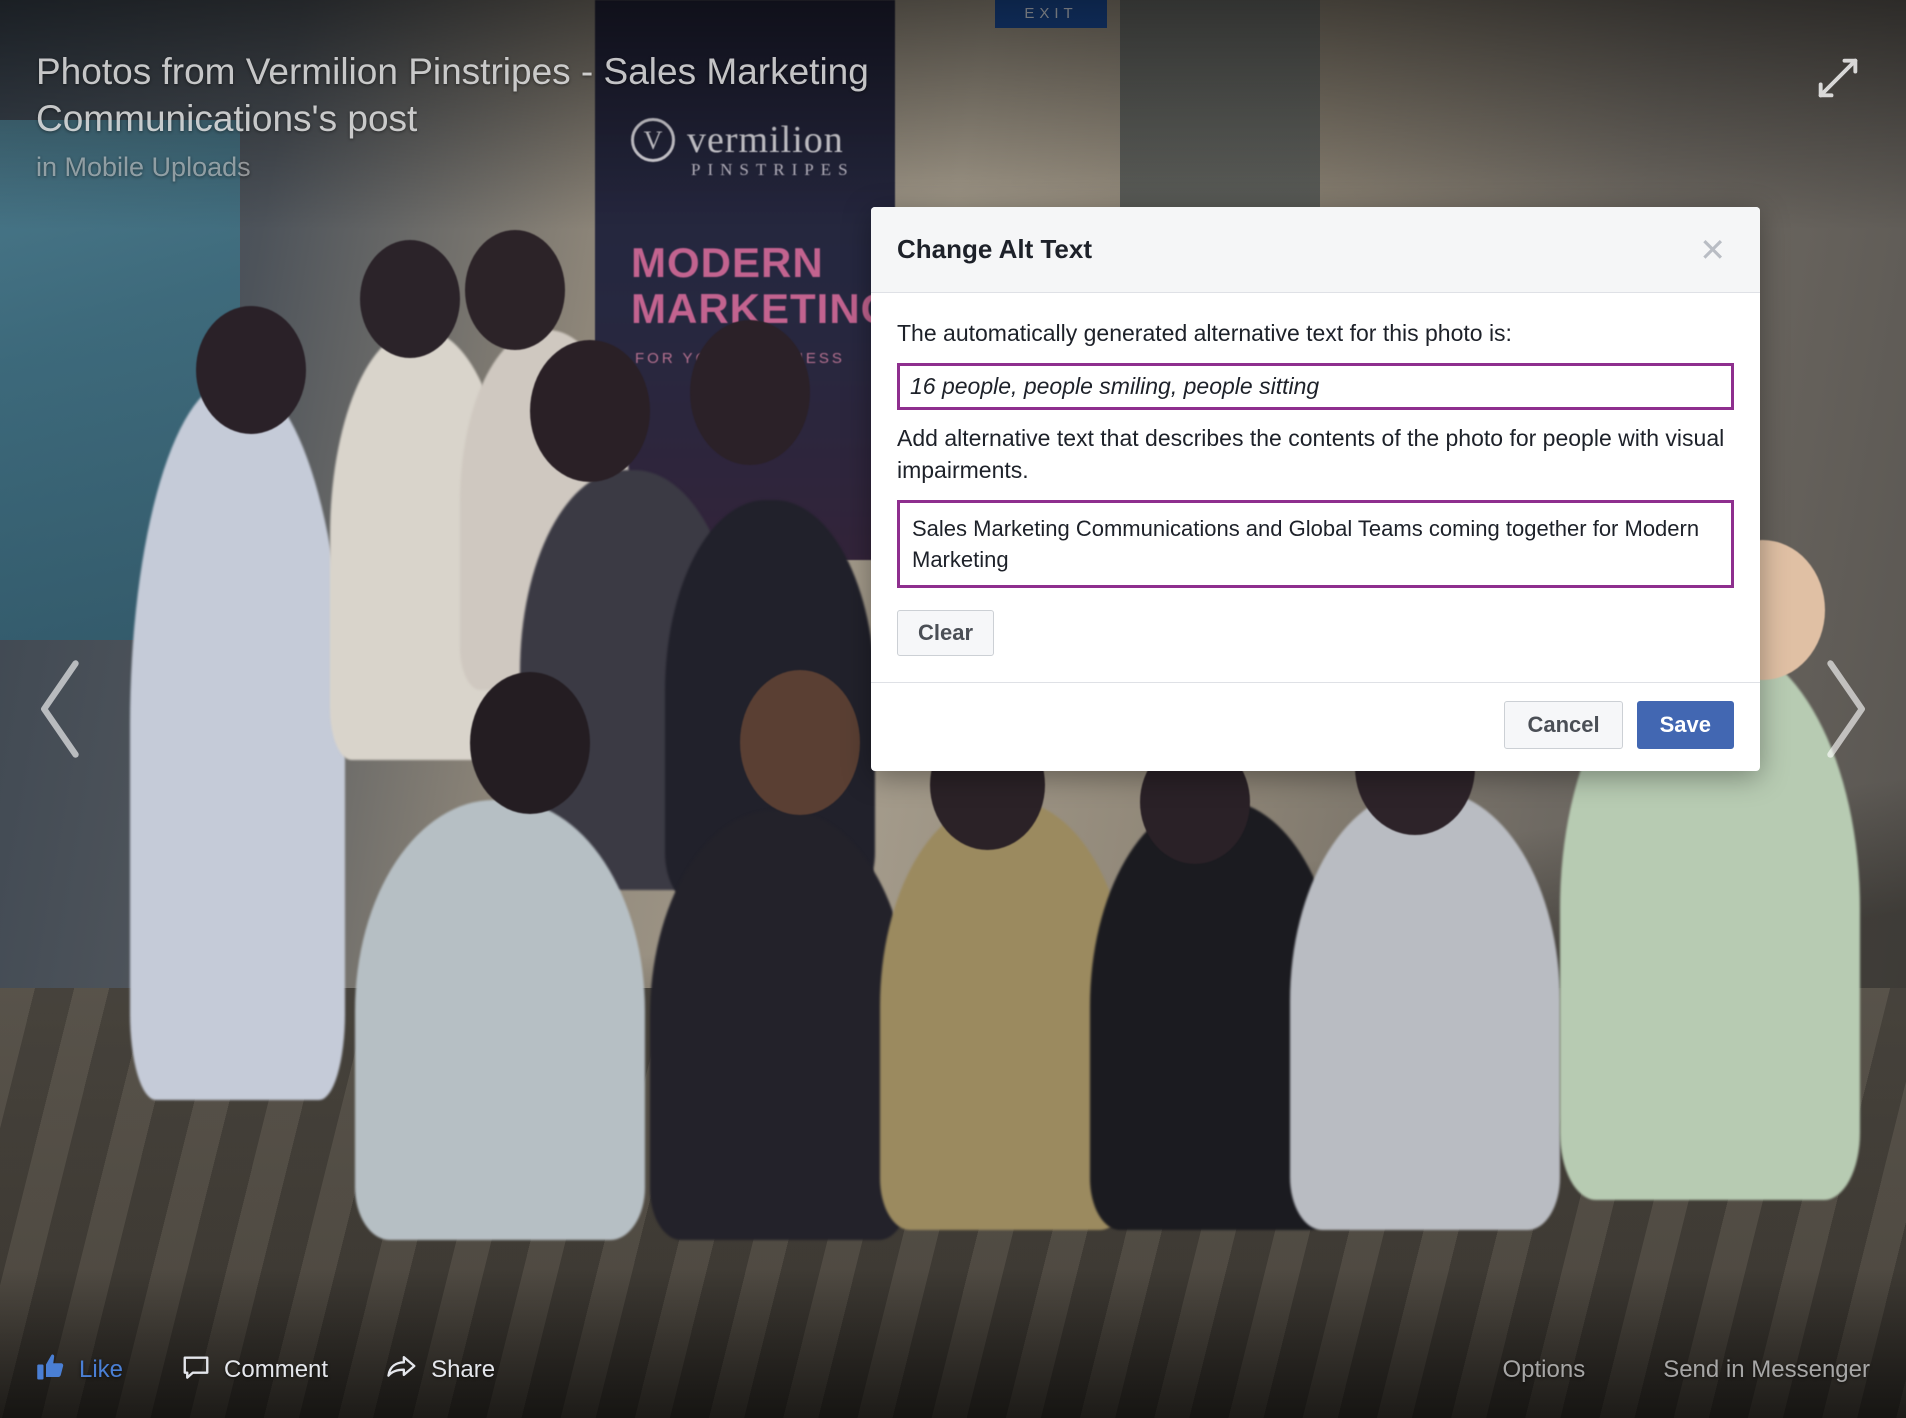 Image resolution: width=1906 pixels, height=1418 pixels. Describe the element at coordinates (1766, 1370) in the screenshot. I see `send-in-messenger-button: Send in Messenger` at that location.